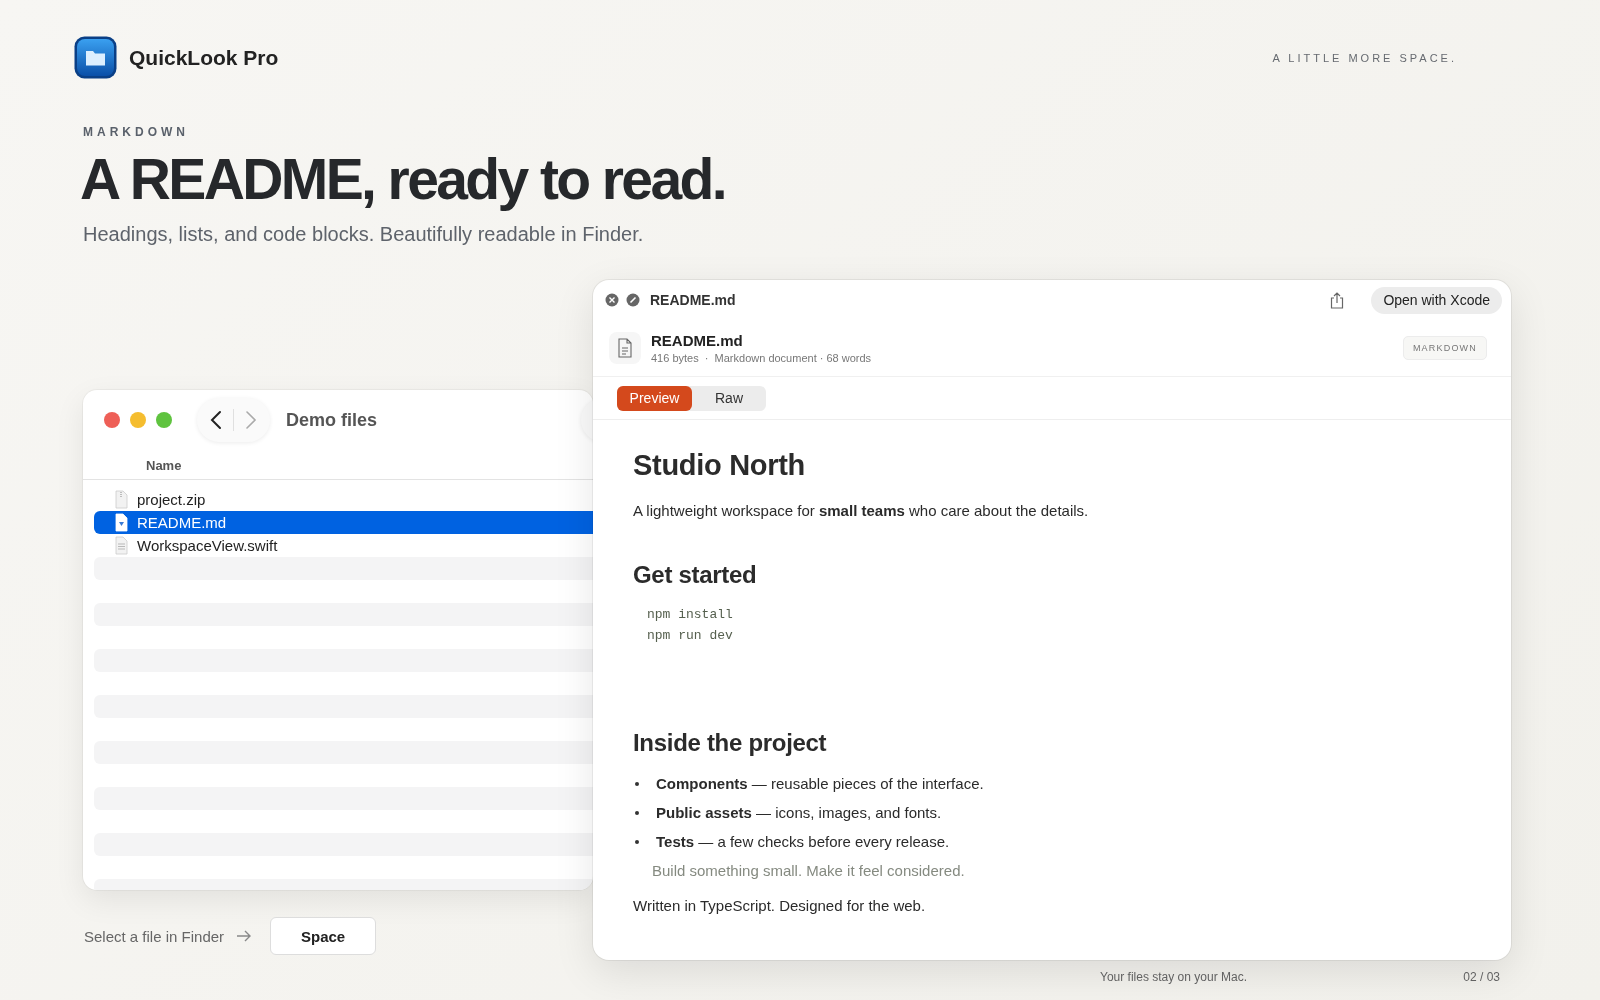 Image resolution: width=1600 pixels, height=1000 pixels. Describe the element at coordinates (1337, 300) in the screenshot. I see `share-icon` at that location.